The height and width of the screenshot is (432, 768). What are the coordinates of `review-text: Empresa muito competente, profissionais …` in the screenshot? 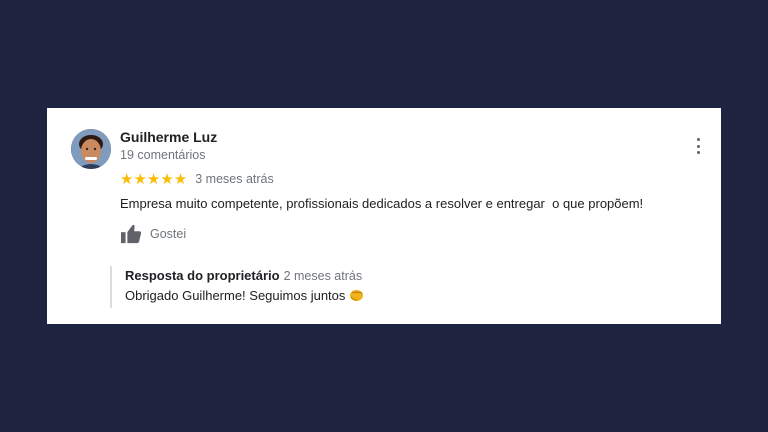 It's located at (382, 203).